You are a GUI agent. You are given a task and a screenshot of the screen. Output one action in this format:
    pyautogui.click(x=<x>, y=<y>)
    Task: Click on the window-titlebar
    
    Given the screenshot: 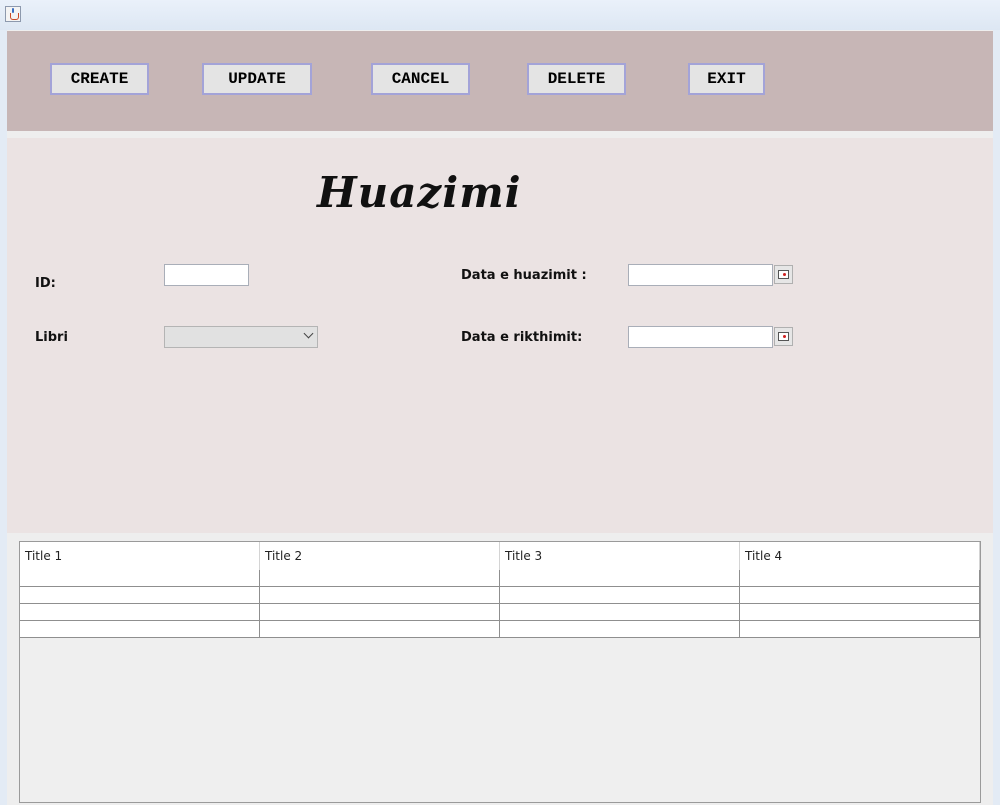 What is the action you would take?
    pyautogui.click(x=500, y=15)
    